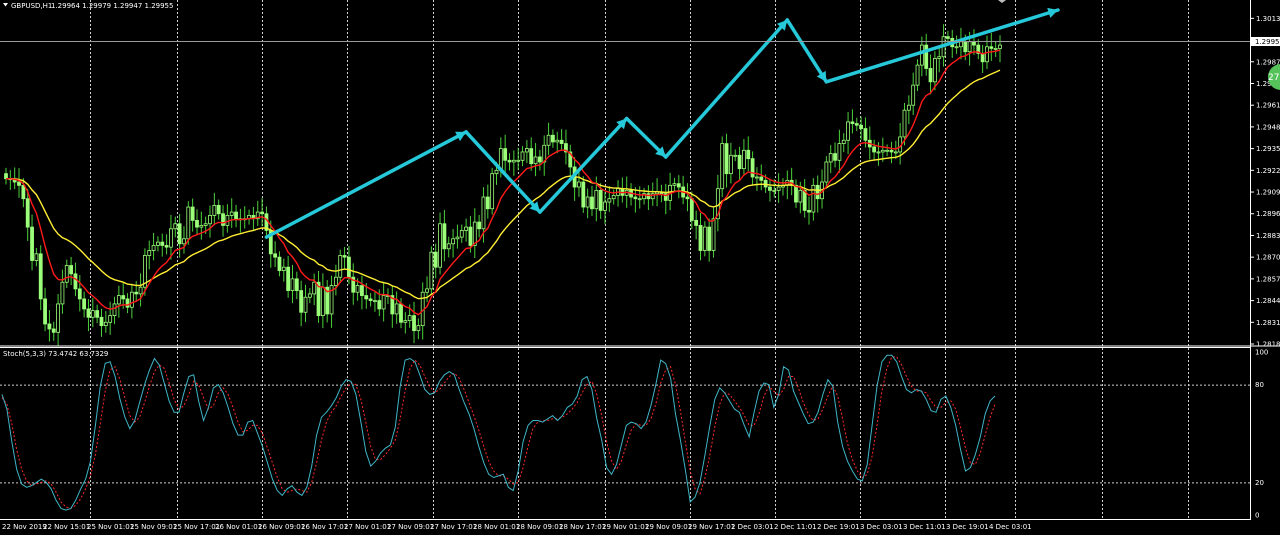  What do you see at coordinates (55, 354) in the screenshot?
I see `stoch-header: Stoch(5,3,3) 73.4742 63.7329` at bounding box center [55, 354].